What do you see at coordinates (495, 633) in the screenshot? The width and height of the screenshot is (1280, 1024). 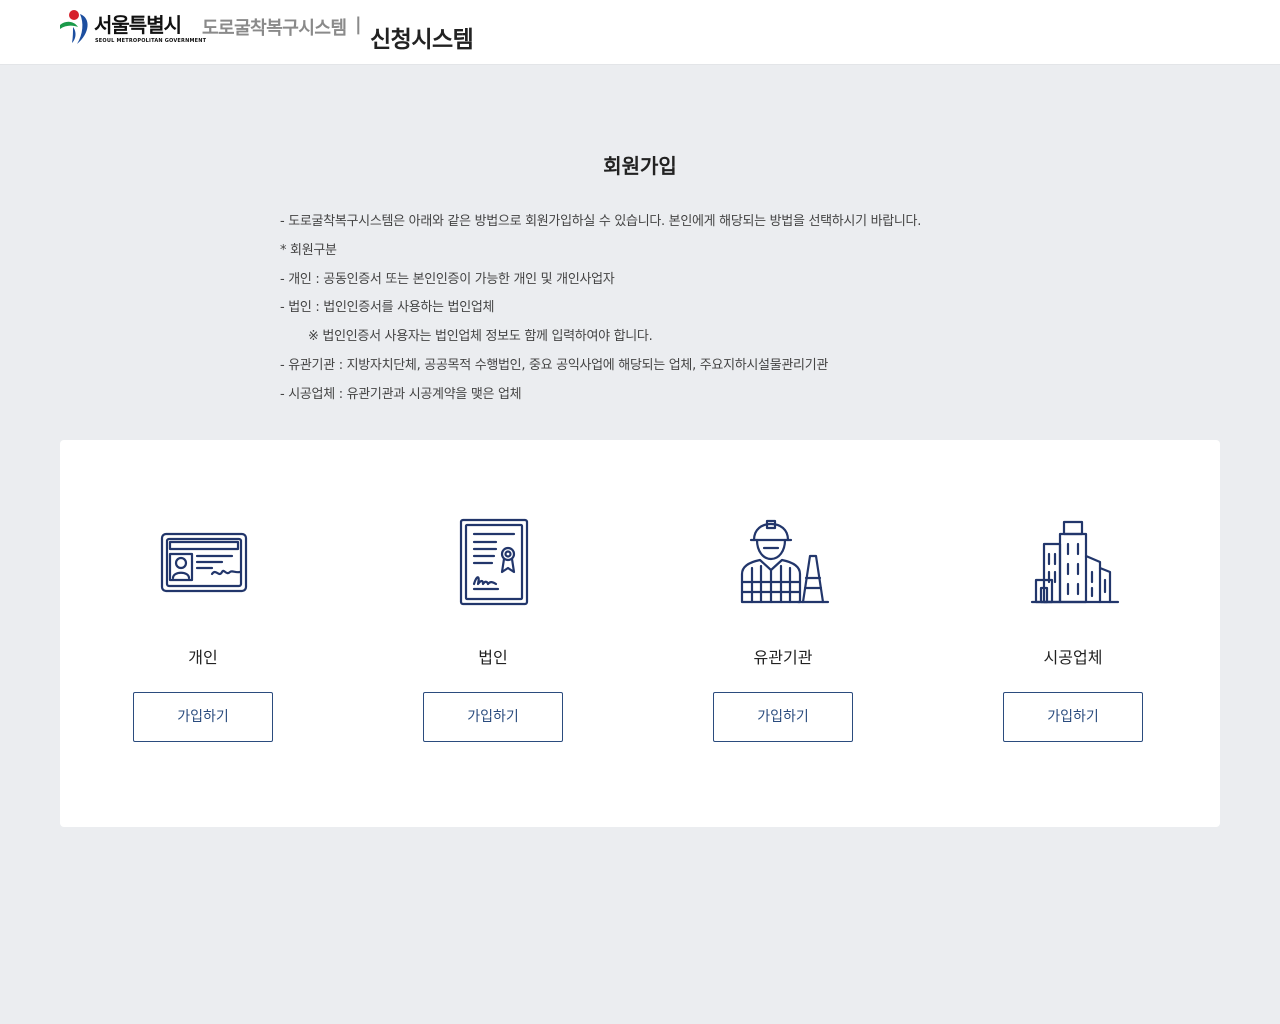 I see `option-corporation: 법인 가입하기` at bounding box center [495, 633].